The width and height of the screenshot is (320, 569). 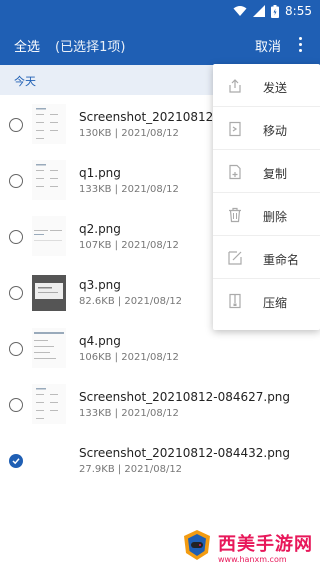 I want to click on cancel-button: 取消, so click(x=268, y=45).